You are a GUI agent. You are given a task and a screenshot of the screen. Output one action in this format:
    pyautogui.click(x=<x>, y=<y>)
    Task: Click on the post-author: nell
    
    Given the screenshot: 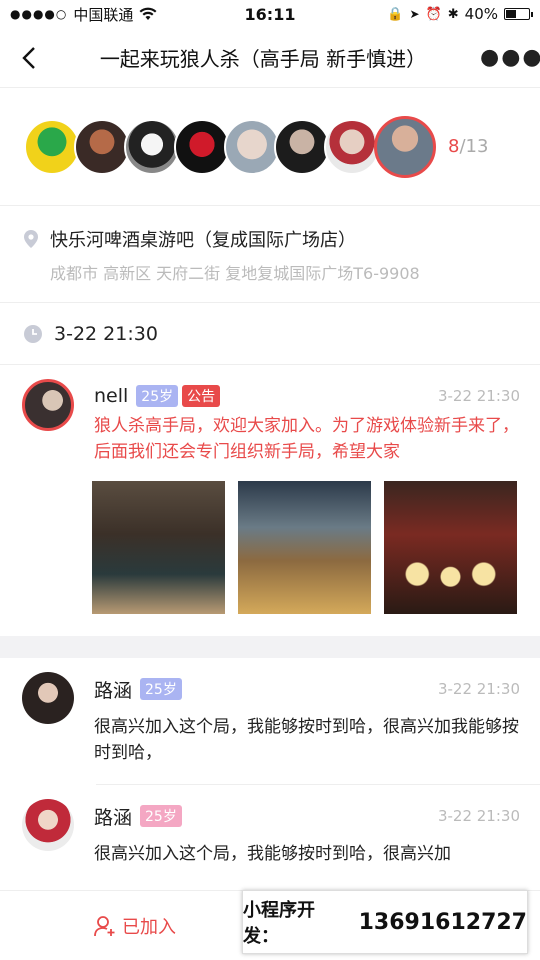 What is the action you would take?
    pyautogui.click(x=111, y=396)
    